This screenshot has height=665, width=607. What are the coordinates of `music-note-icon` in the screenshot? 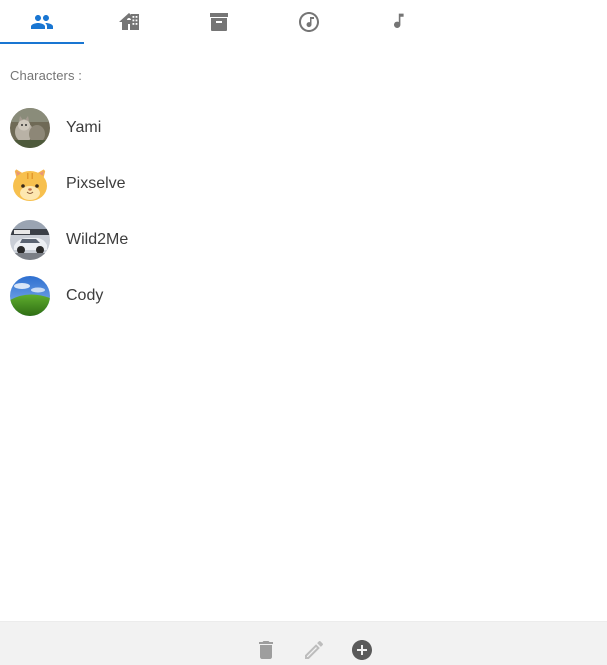 It's located at (399, 20).